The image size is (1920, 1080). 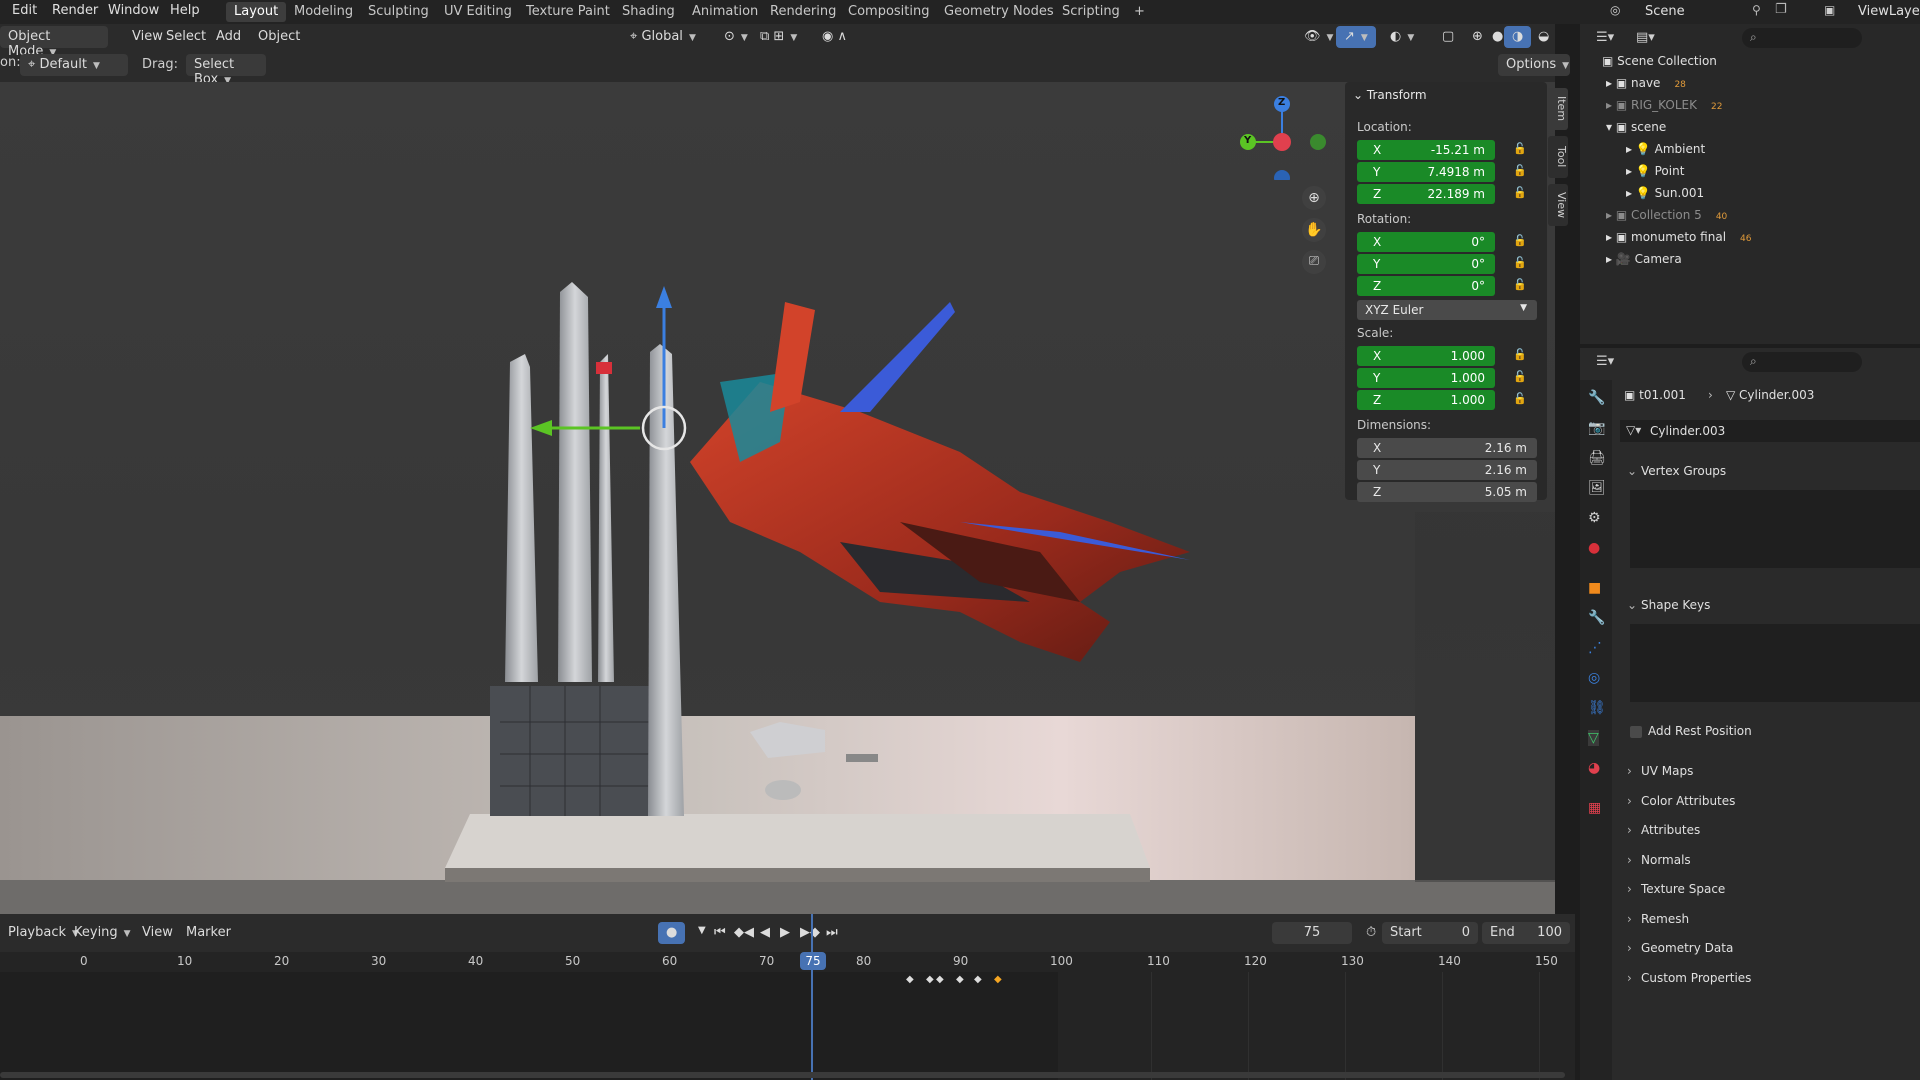 What do you see at coordinates (1644, 263) in the screenshot?
I see `outliner-item: ▸ 🎥 Camera` at bounding box center [1644, 263].